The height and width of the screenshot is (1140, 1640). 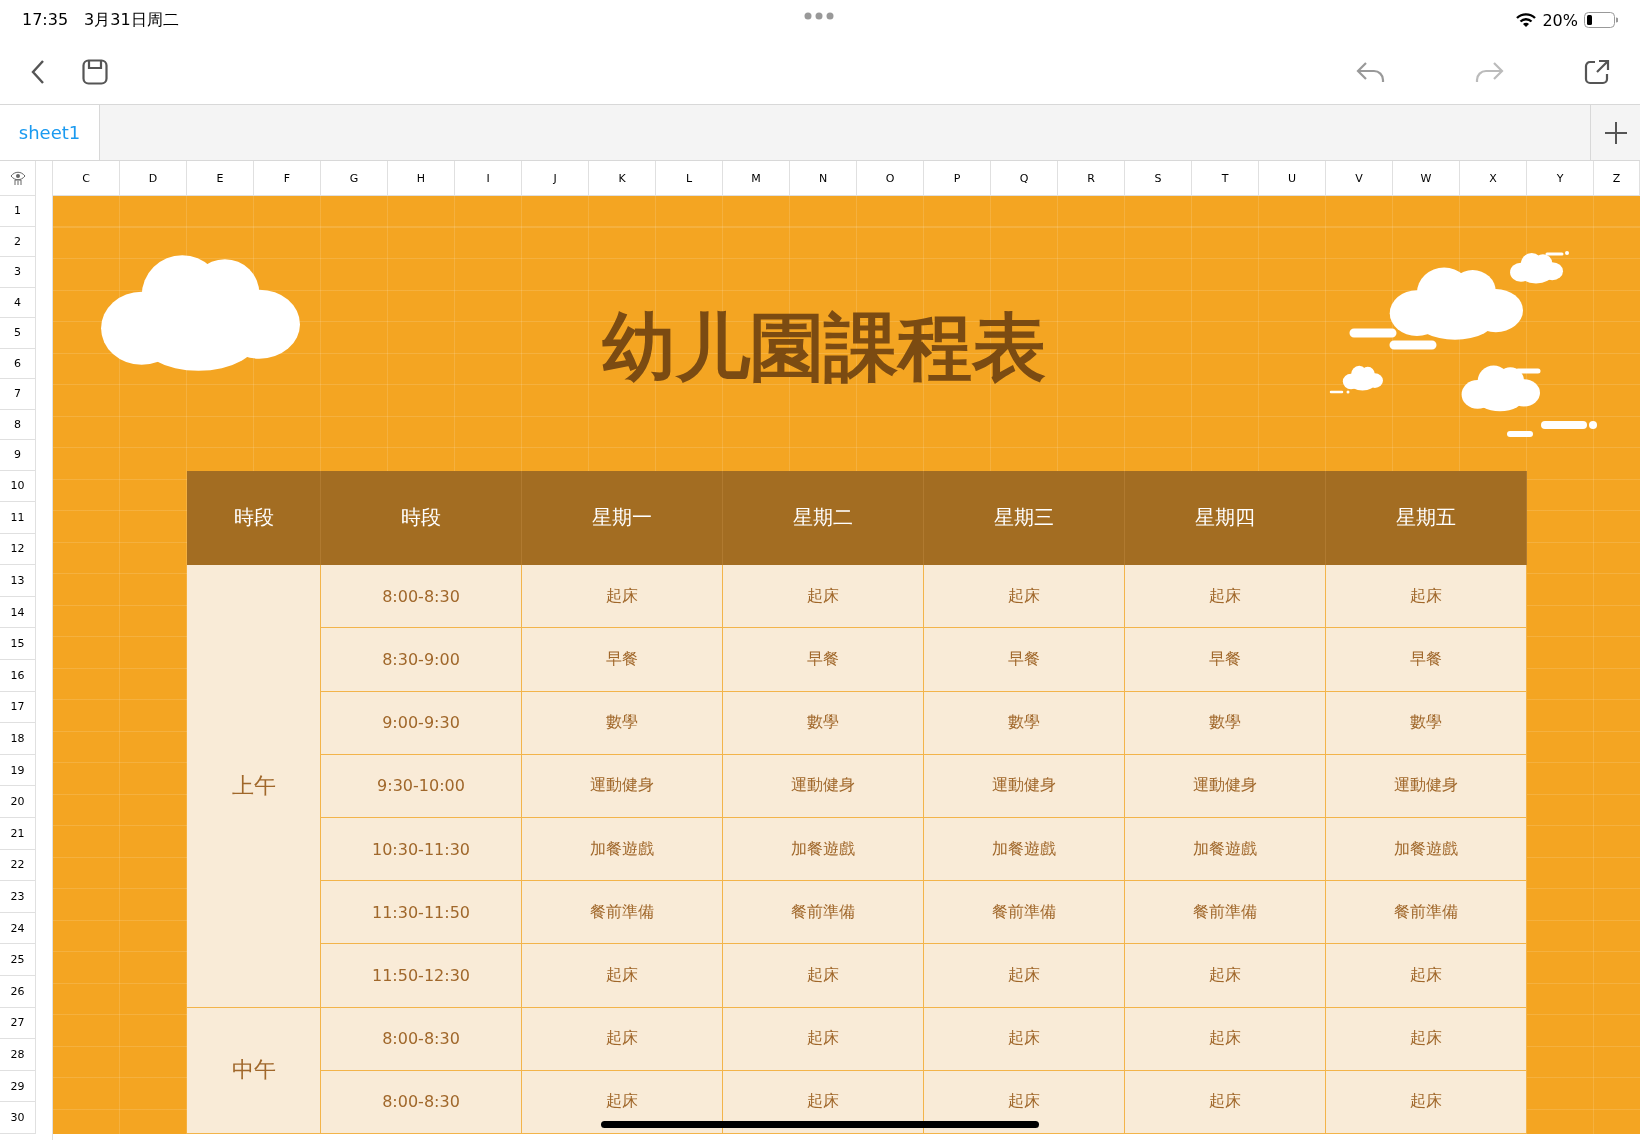 What do you see at coordinates (1426, 518) in the screenshot?
I see `table-header: 星期五` at bounding box center [1426, 518].